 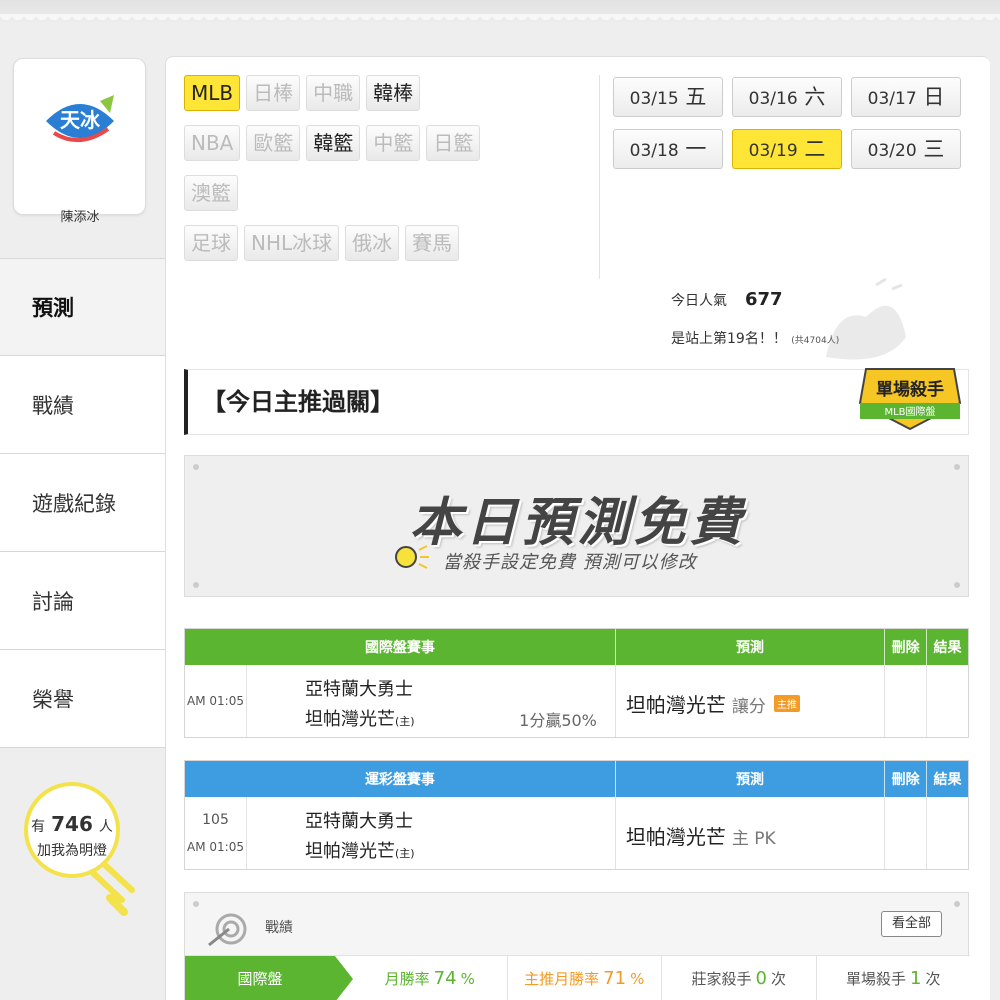 What do you see at coordinates (82, 699) in the screenshot?
I see `nav-item-honor: 榮譽` at bounding box center [82, 699].